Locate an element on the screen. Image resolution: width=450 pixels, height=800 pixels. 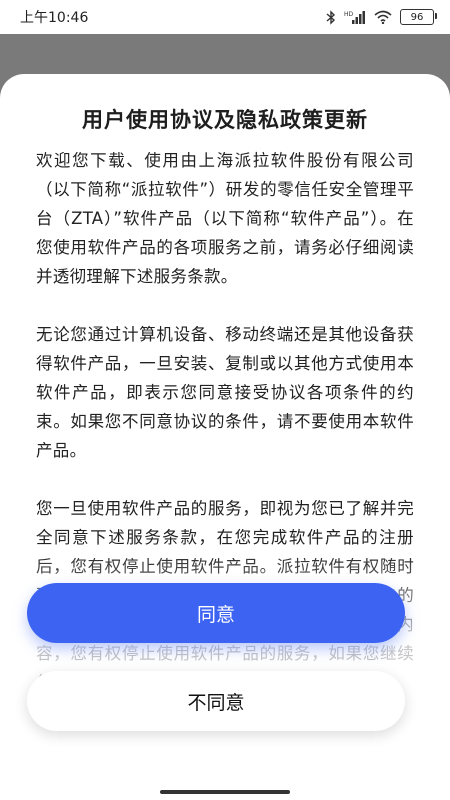
wifi-icon is located at coordinates (383, 17).